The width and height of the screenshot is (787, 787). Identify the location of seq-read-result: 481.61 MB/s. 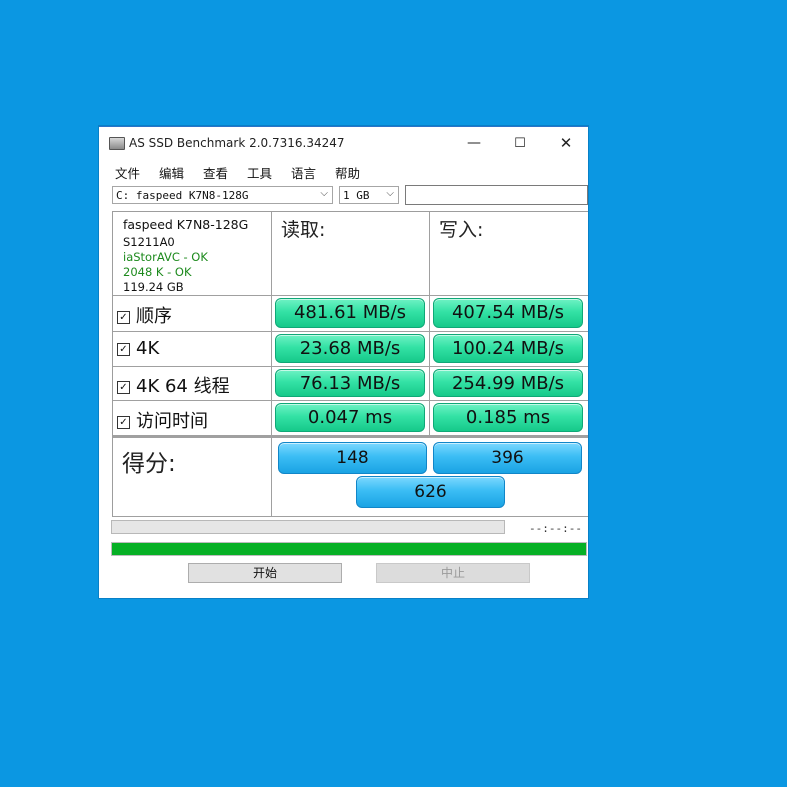
(350, 313).